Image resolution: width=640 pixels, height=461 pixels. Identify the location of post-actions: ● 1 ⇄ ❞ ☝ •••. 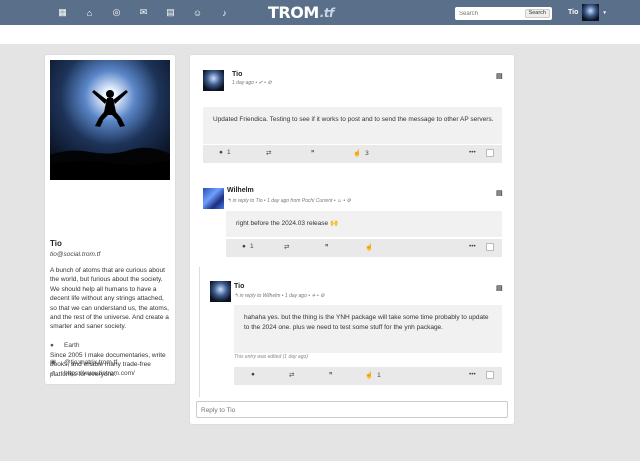
(364, 248).